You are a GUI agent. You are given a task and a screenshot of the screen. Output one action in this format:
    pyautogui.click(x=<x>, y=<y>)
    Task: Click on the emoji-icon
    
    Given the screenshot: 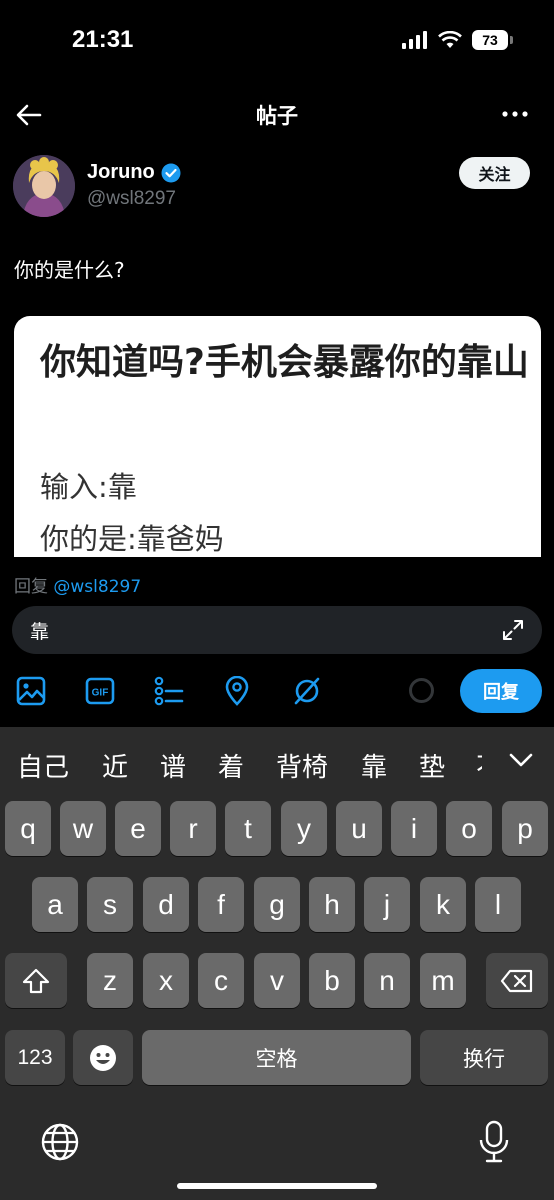 What is the action you would take?
    pyautogui.click(x=103, y=1057)
    